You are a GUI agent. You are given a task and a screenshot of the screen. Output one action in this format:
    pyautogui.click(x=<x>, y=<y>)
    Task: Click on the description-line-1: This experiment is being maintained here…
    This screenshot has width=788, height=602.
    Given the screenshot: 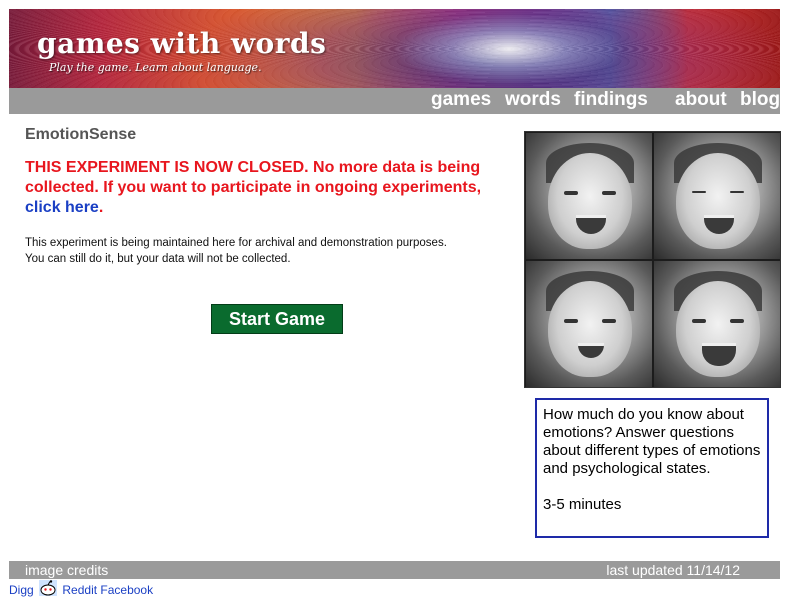 What is the action you would take?
    pyautogui.click(x=236, y=243)
    